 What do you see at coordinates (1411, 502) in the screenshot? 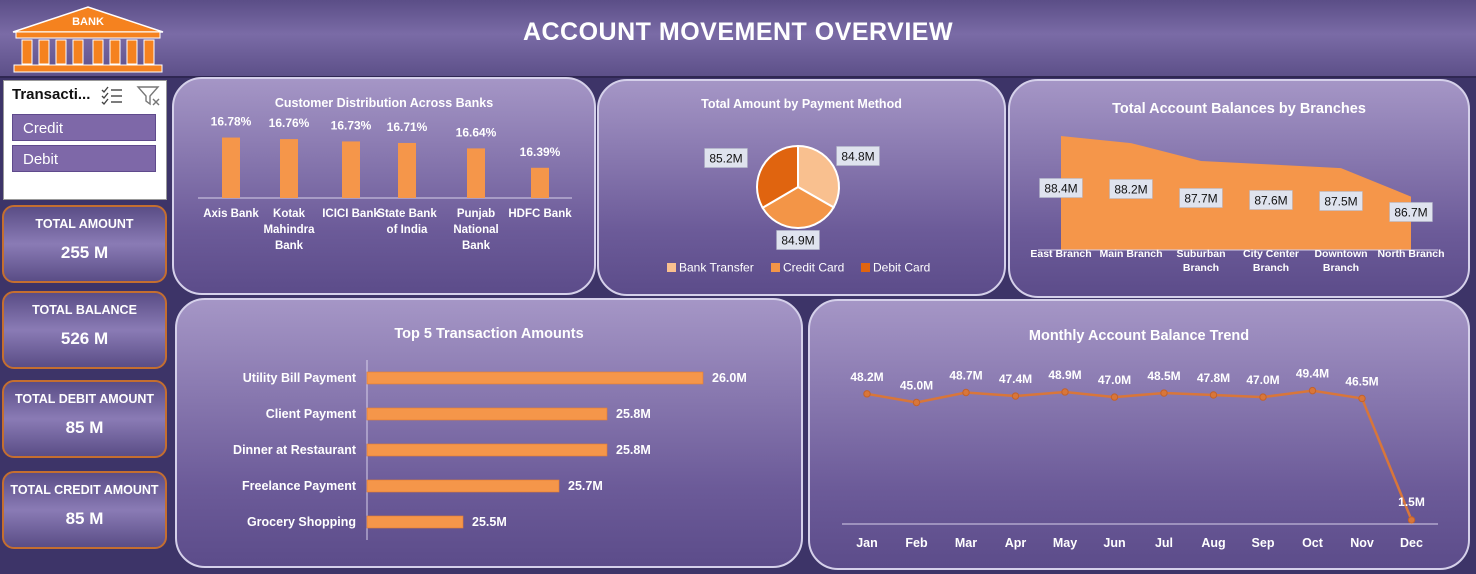
I see `data-label: 1.5M` at bounding box center [1411, 502].